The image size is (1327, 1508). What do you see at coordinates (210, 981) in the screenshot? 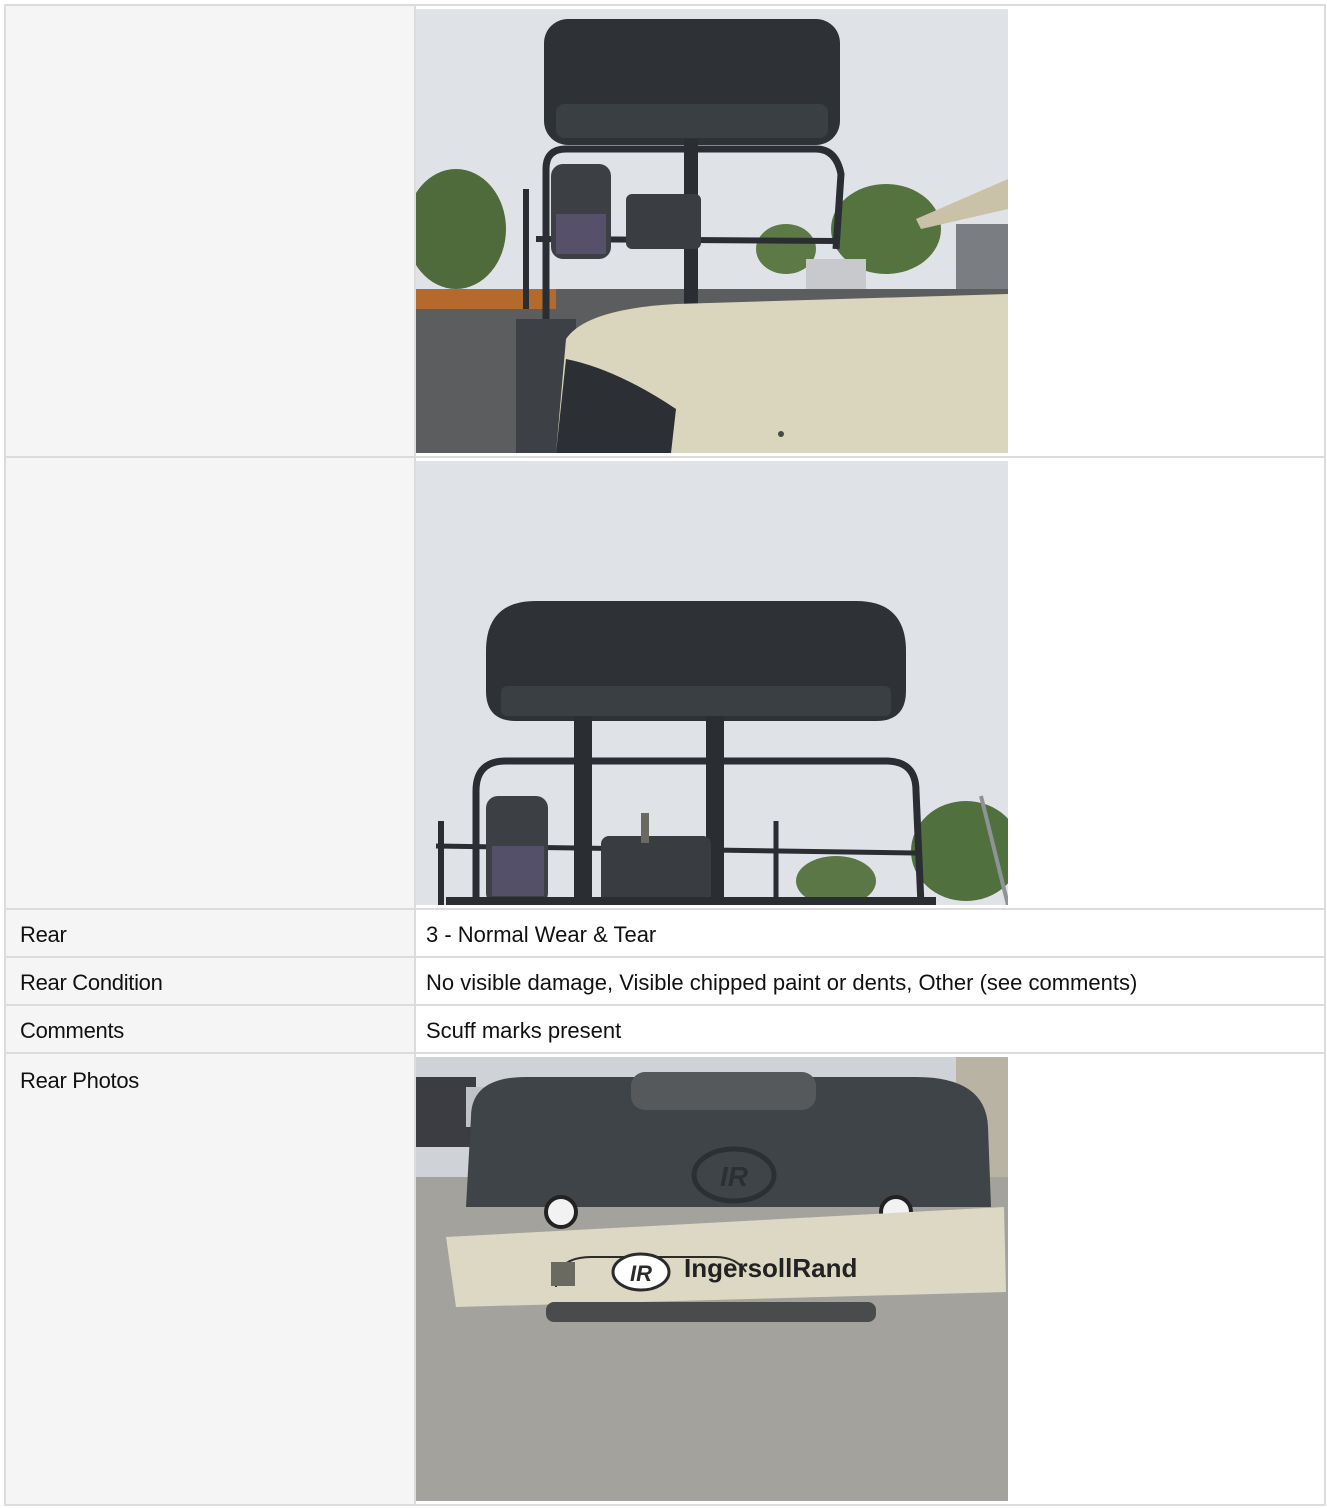
I see `rear-condition-label: Rear Condition` at bounding box center [210, 981].